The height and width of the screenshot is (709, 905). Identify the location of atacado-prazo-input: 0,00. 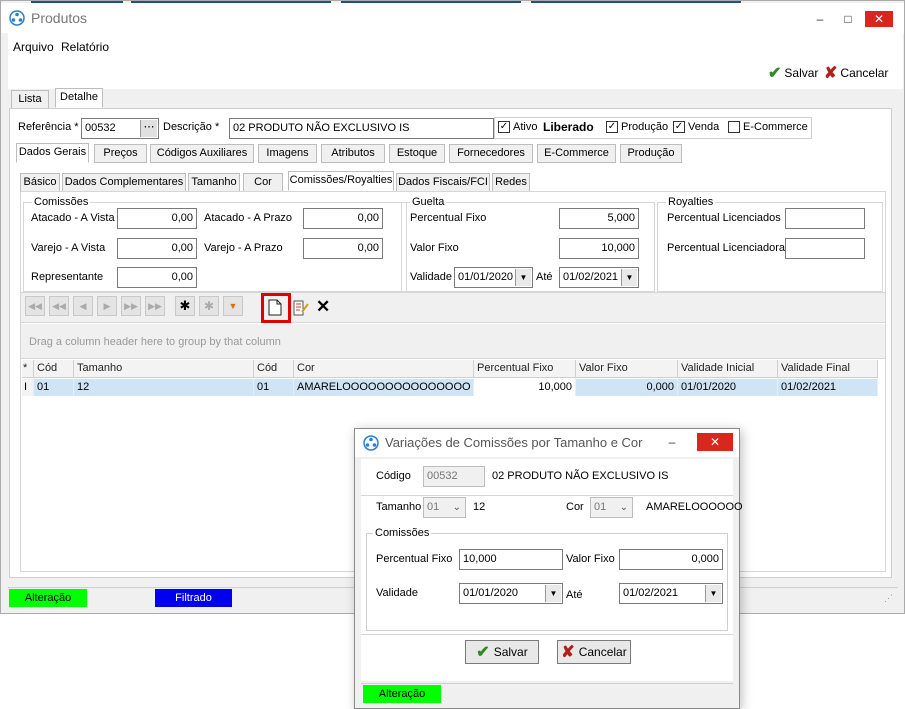
(343, 218).